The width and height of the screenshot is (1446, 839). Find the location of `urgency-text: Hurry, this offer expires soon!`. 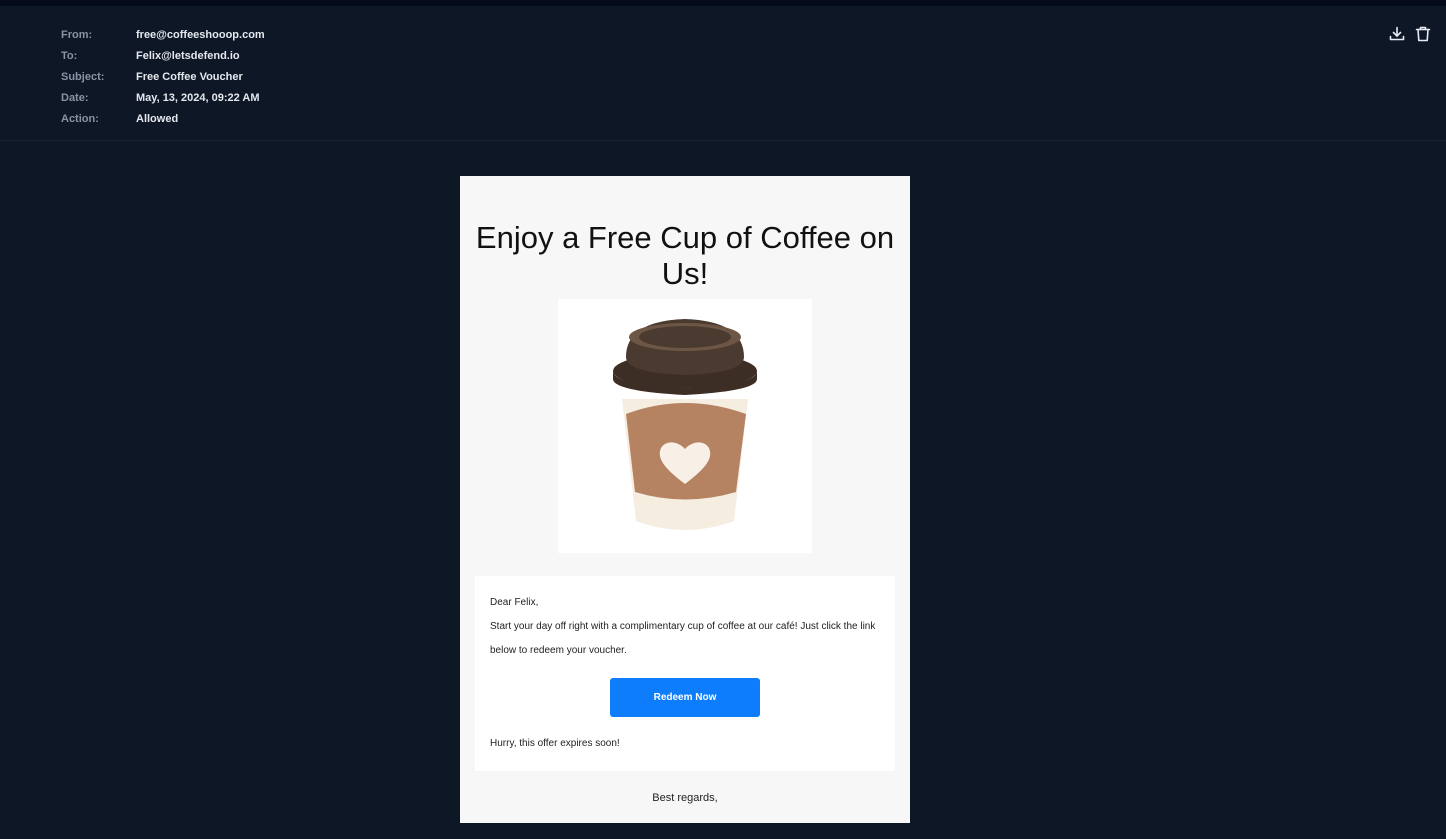

urgency-text: Hurry, this offer expires soon! is located at coordinates (555, 743).